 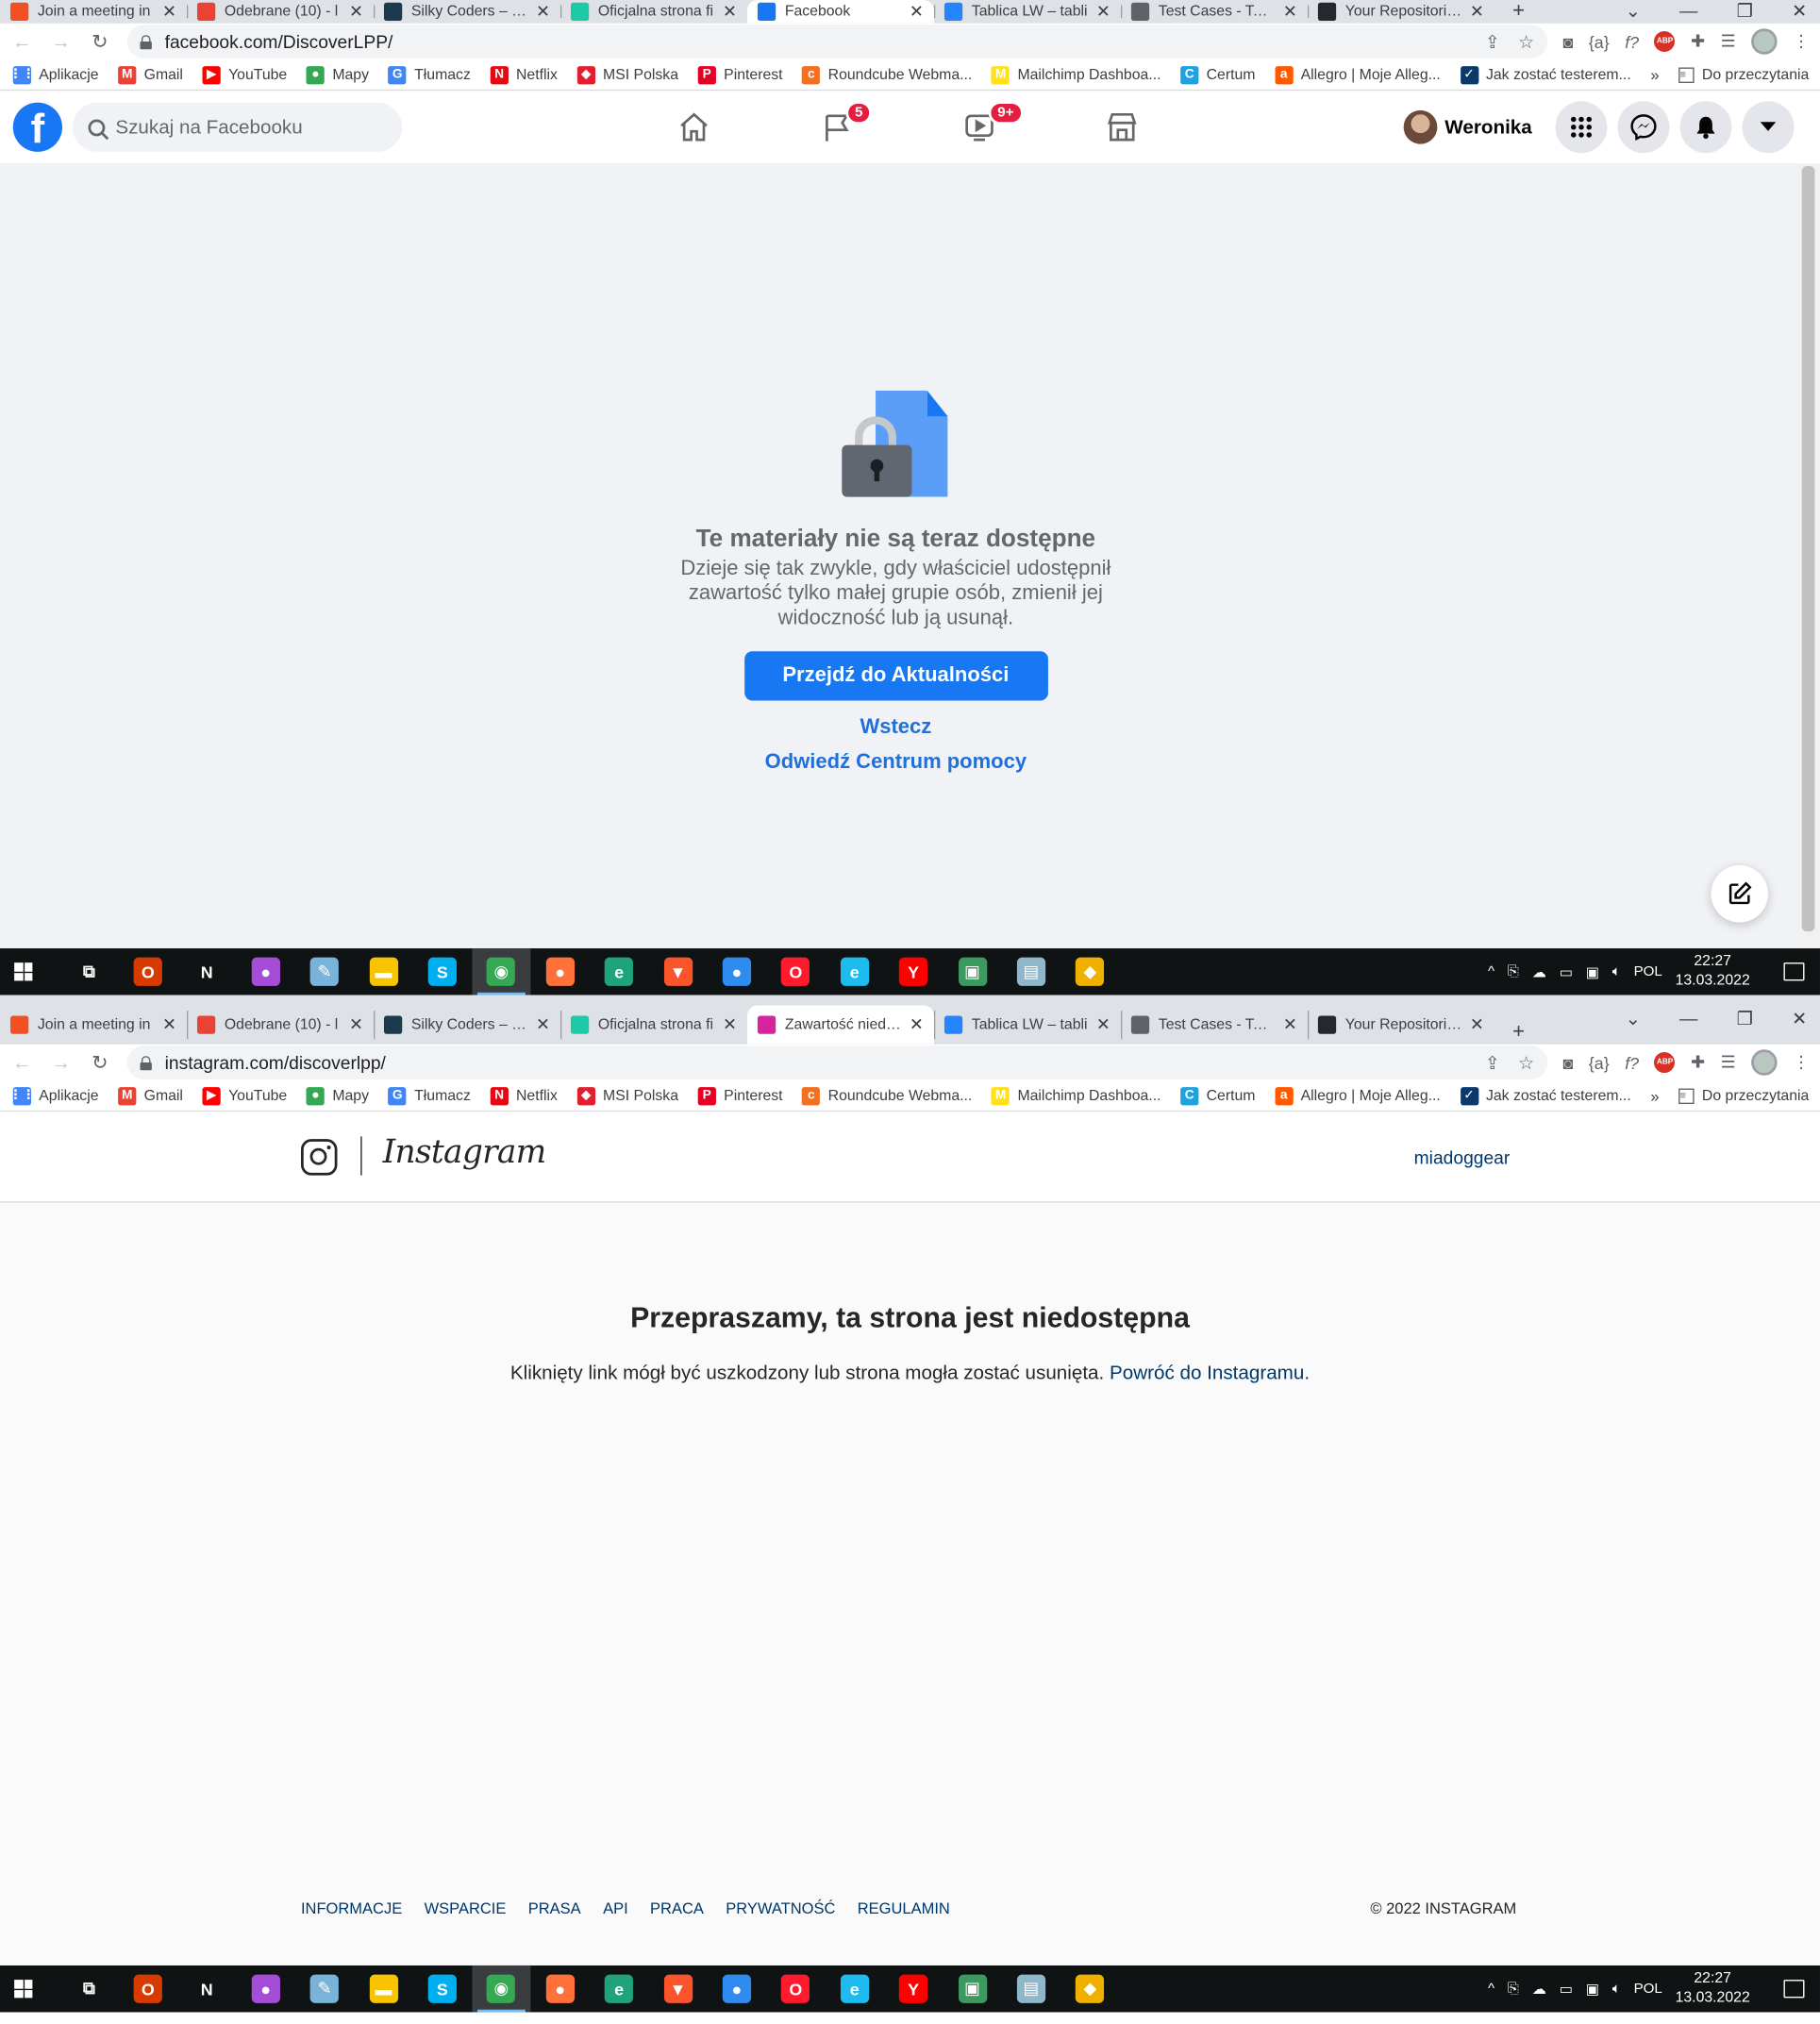 I want to click on restore-icon: ❐, so click(x=1745, y=1018).